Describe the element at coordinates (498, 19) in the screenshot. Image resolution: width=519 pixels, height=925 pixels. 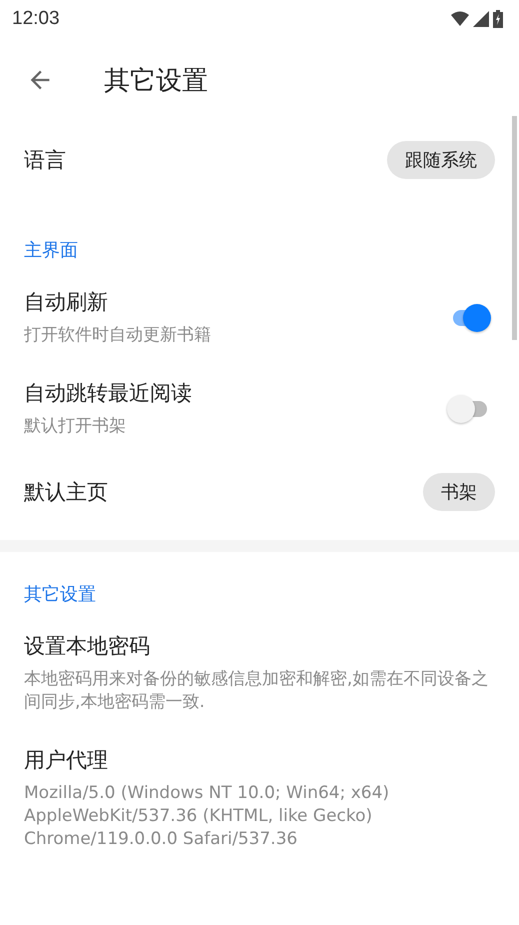
I see `battery-icon` at that location.